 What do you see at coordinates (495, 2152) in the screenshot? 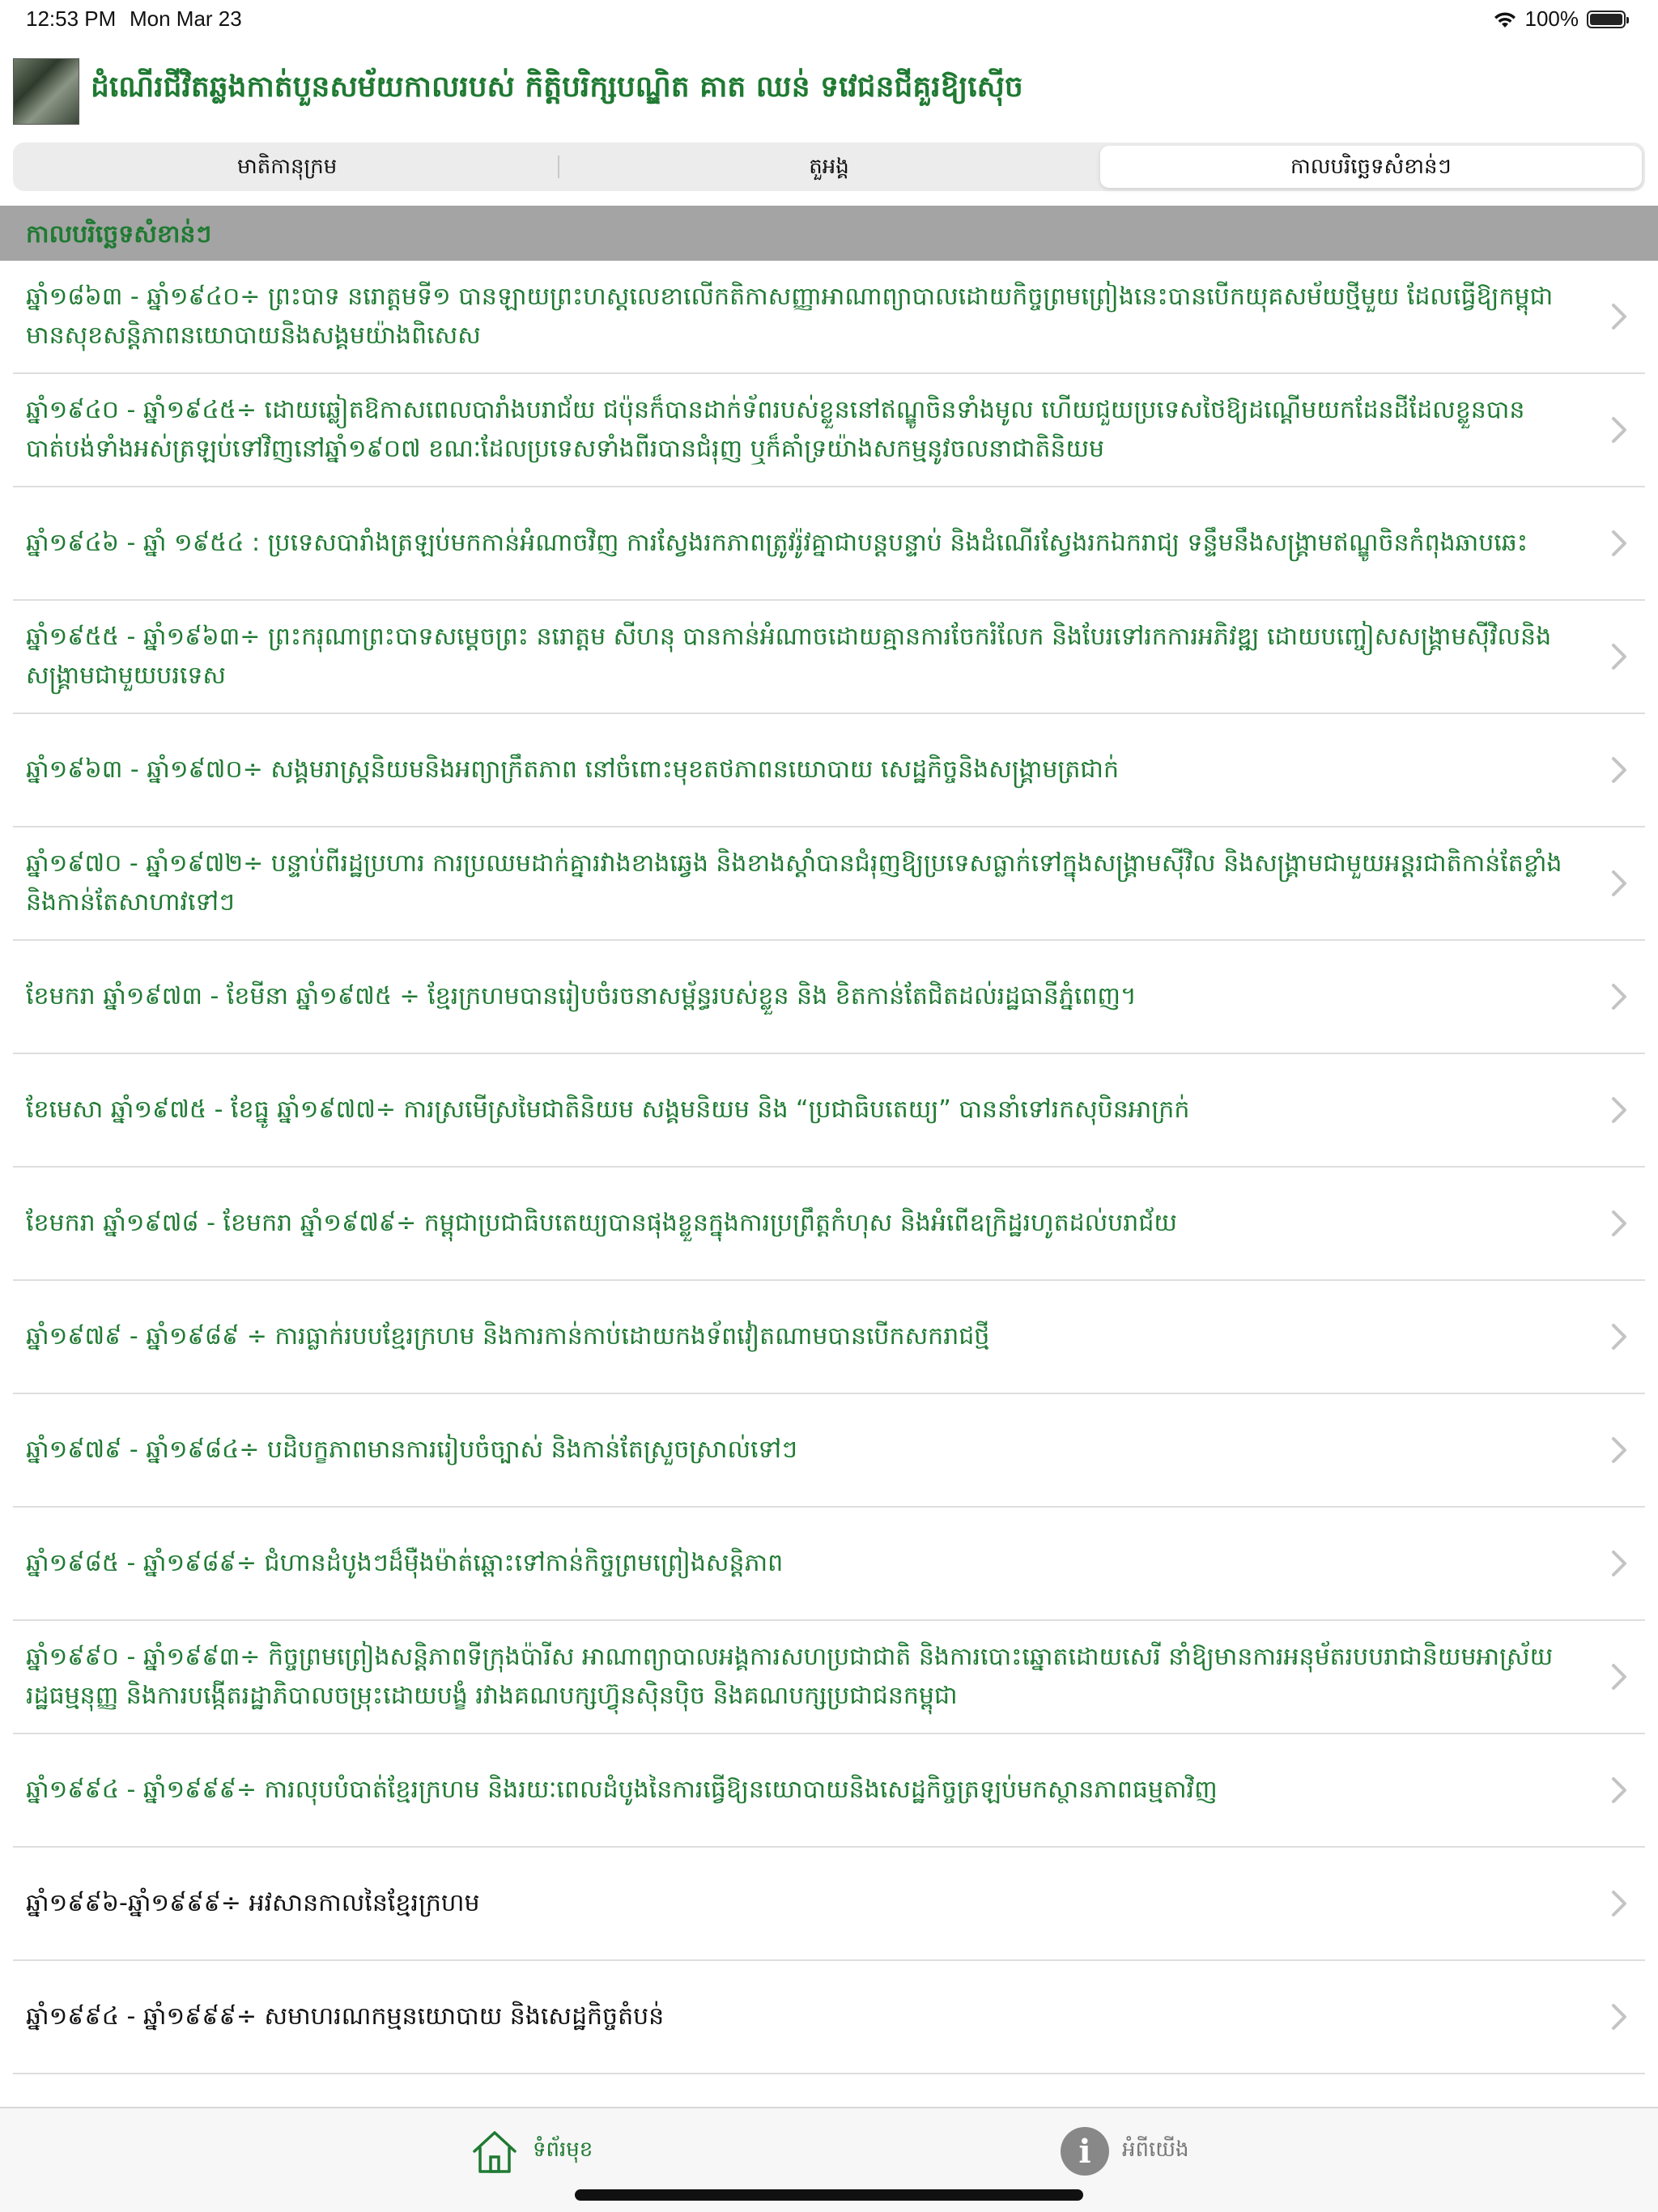
I see `home-icon` at bounding box center [495, 2152].